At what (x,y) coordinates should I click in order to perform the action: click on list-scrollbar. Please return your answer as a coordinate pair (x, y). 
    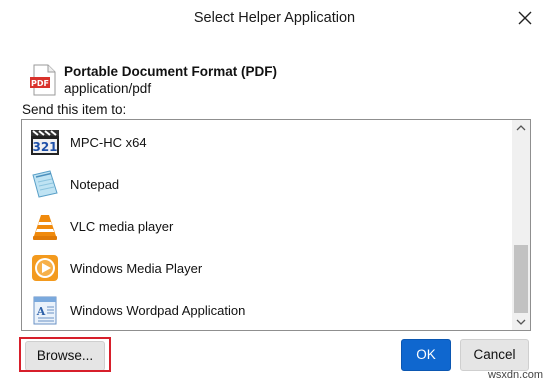
    Looking at the image, I should click on (521, 225).